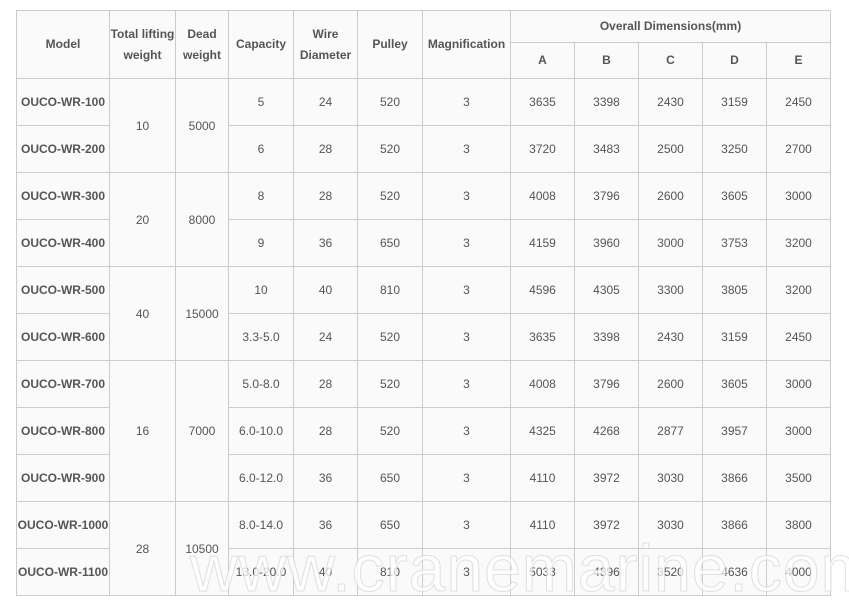 The width and height of the screenshot is (849, 606). What do you see at coordinates (542, 149) in the screenshot?
I see `cell-dim-a: 3720` at bounding box center [542, 149].